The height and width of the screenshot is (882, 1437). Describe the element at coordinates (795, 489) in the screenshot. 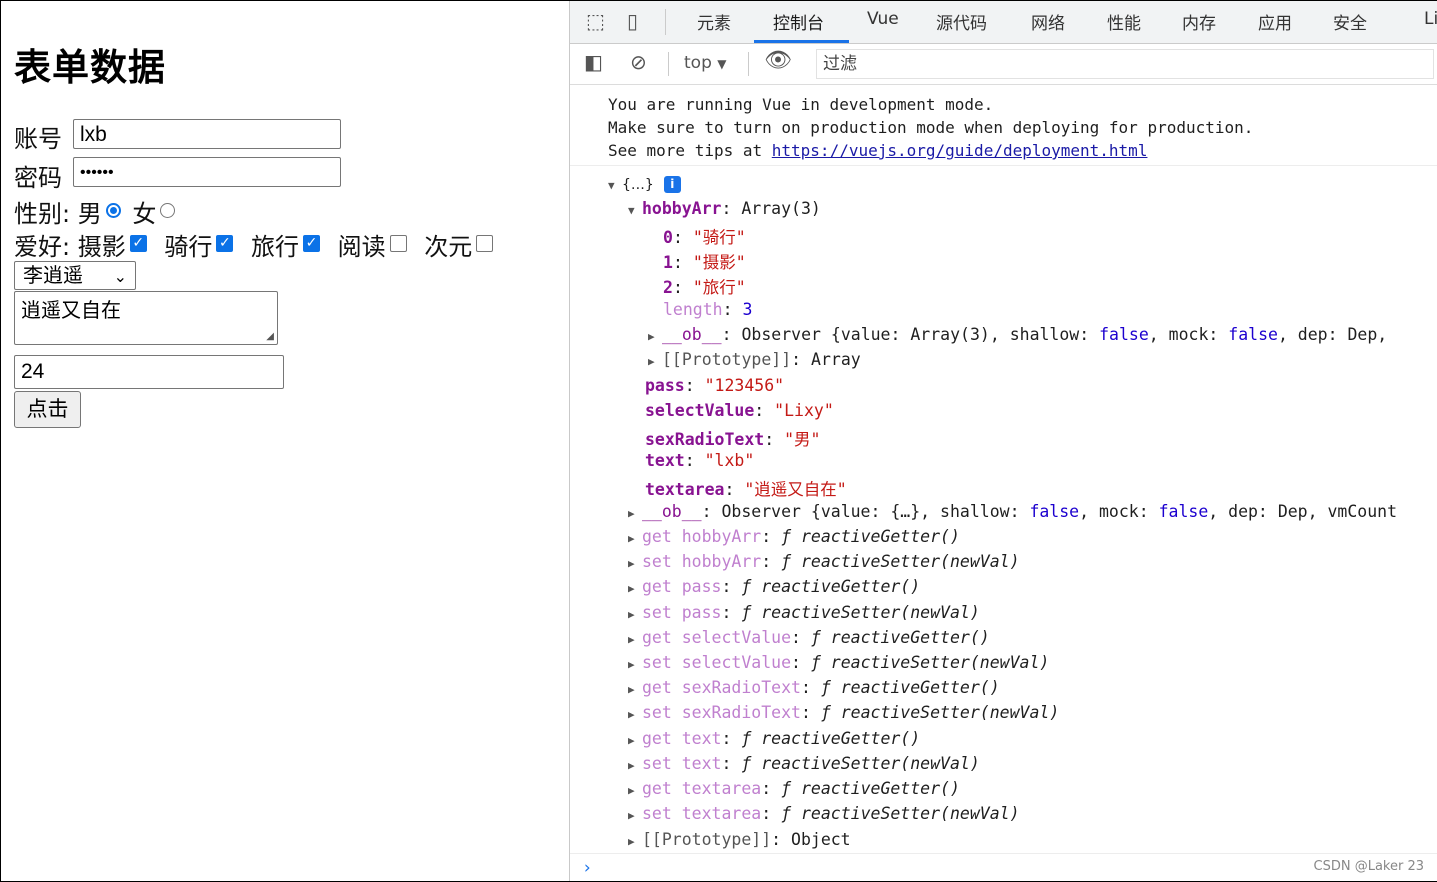

I see `tree-value: "逍遥又自在"` at that location.